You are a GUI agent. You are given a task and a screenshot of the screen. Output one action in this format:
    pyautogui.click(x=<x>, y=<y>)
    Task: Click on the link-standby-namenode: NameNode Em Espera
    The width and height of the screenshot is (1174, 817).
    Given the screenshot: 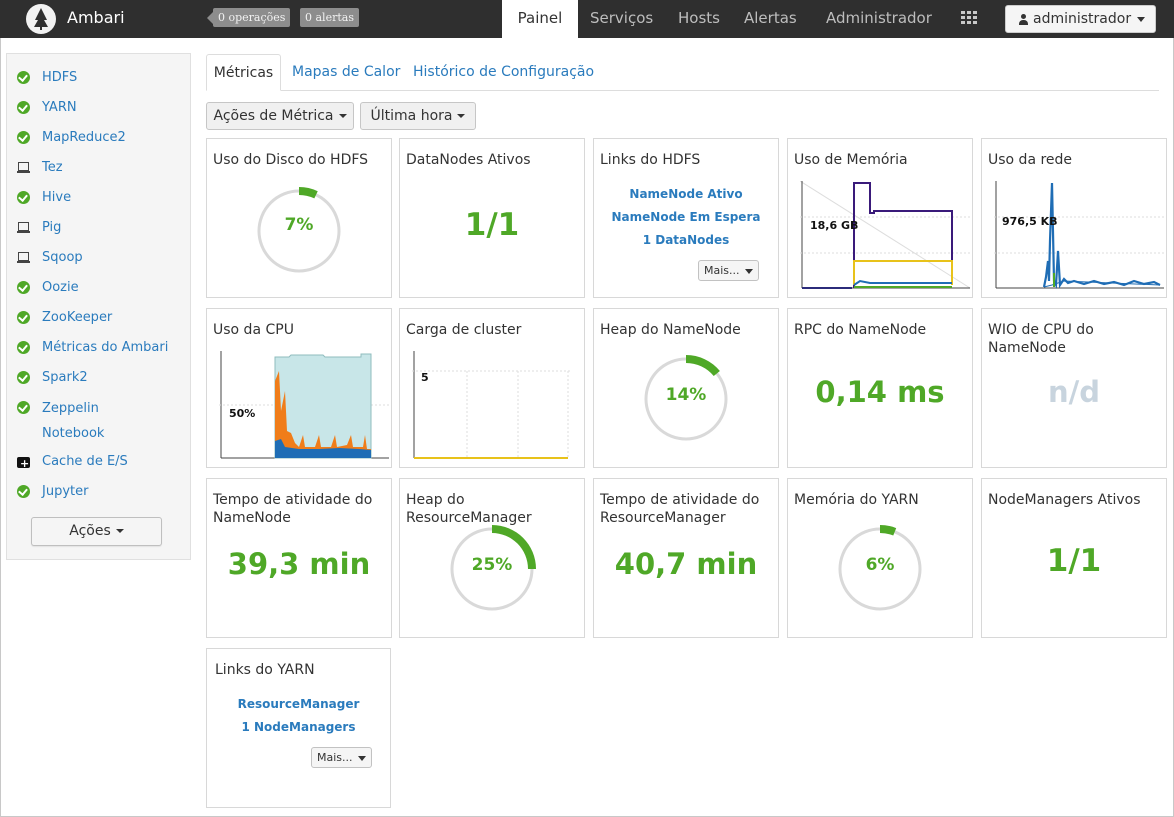 What is the action you would take?
    pyautogui.click(x=686, y=217)
    